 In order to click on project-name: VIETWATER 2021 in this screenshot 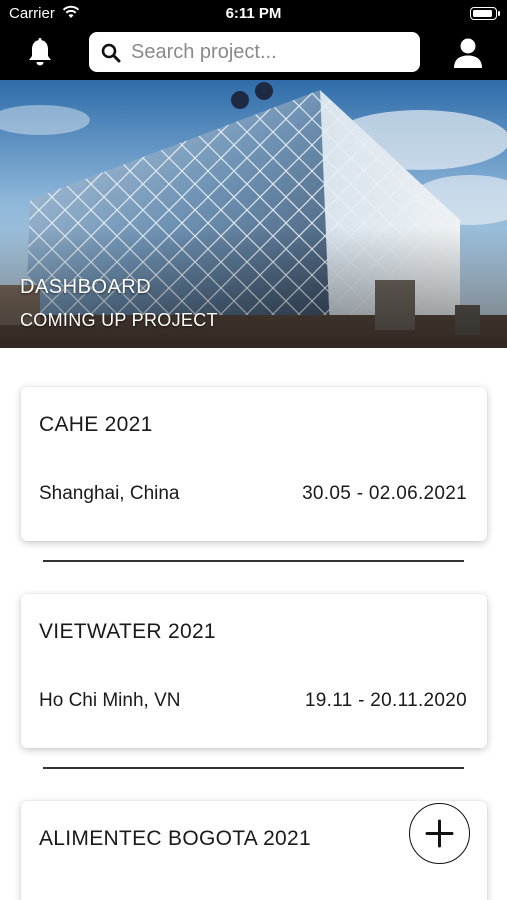, I will do `click(127, 631)`.